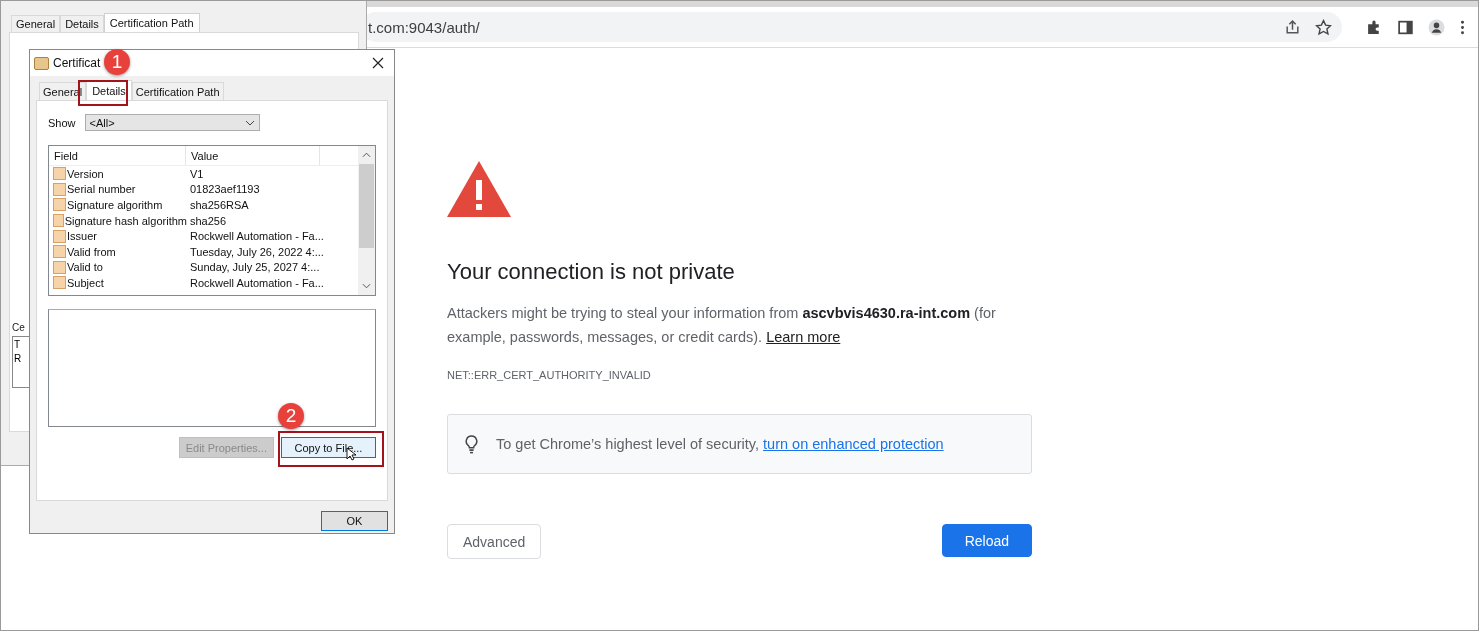  What do you see at coordinates (720, 444) in the screenshot?
I see `tip-text: To get Chrome’s highest level of security, turn on enhanced protection` at bounding box center [720, 444].